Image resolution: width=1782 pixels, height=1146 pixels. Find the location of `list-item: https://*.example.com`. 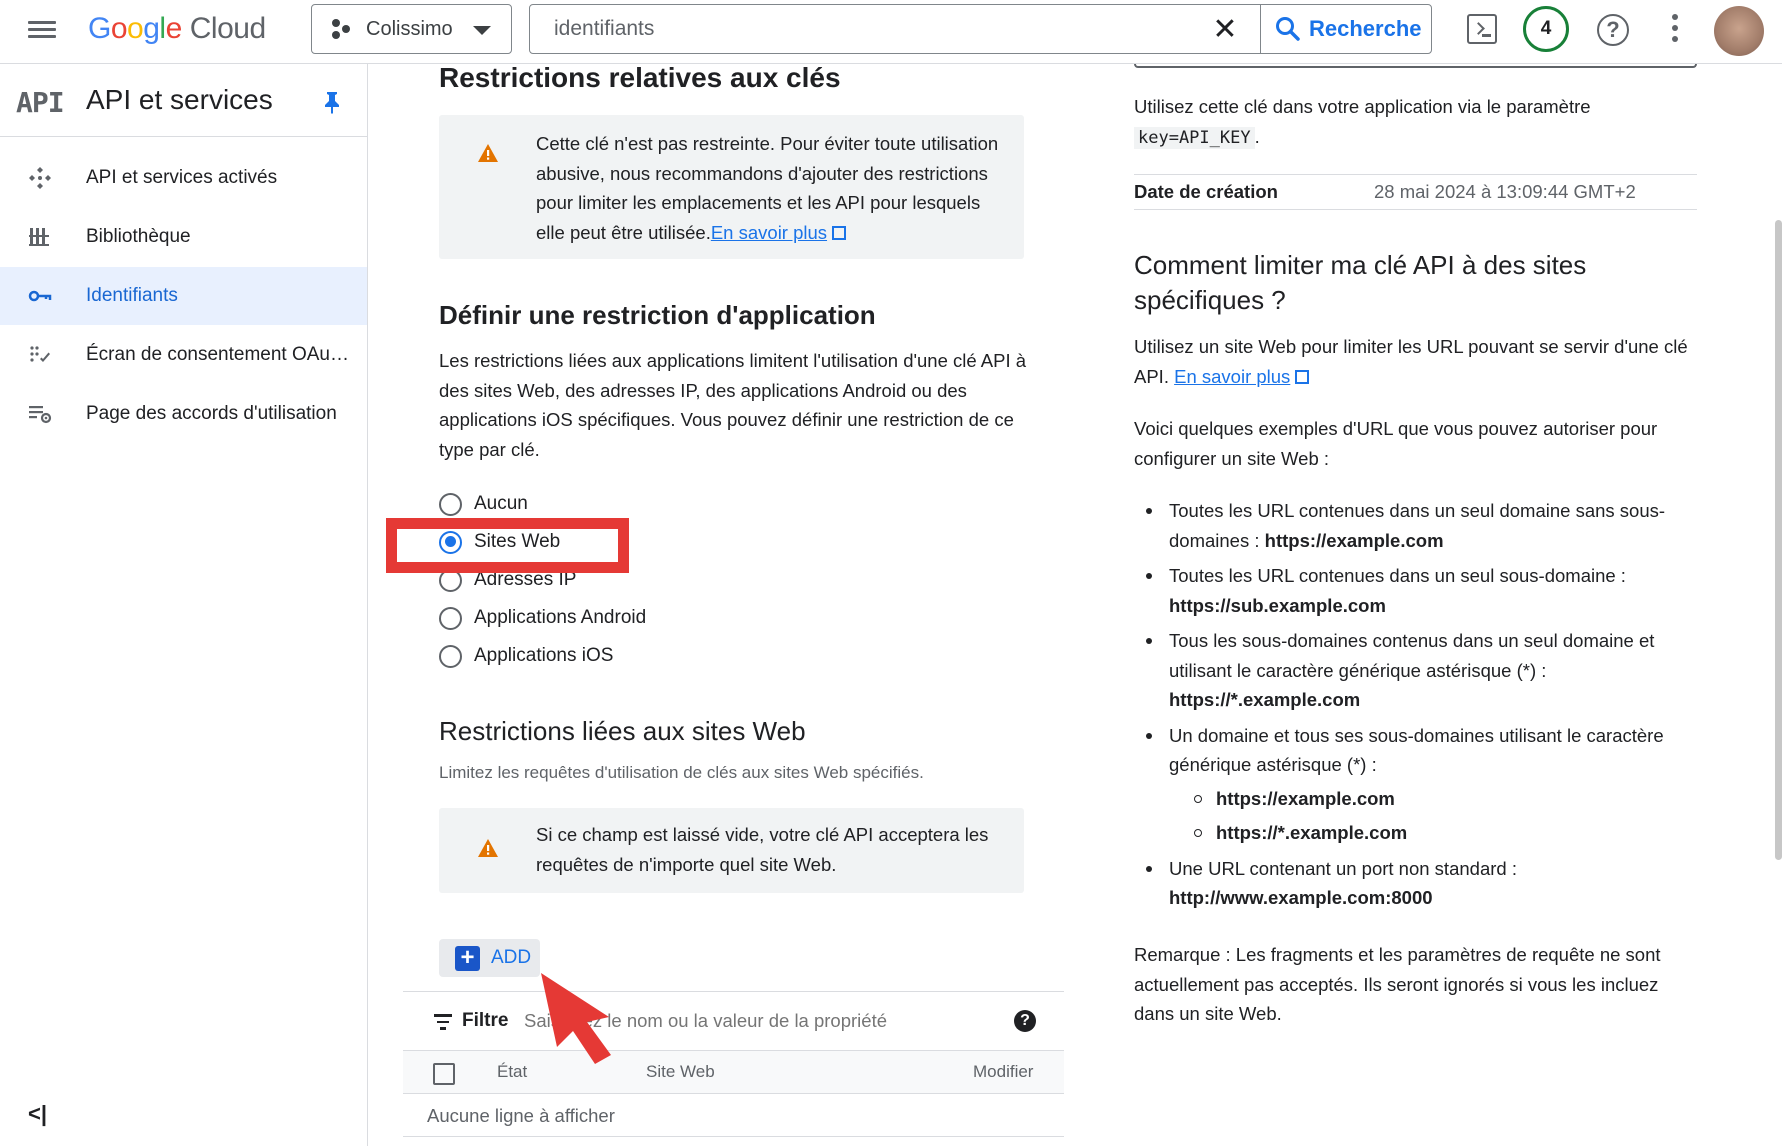

list-item: https://*.example.com is located at coordinates (1431, 833).